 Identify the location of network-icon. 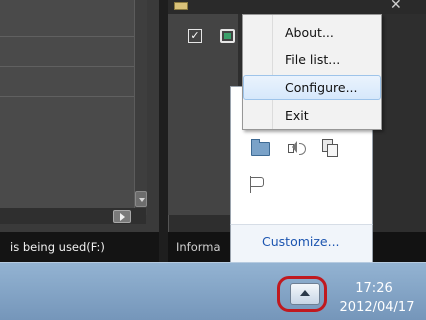
(330, 148).